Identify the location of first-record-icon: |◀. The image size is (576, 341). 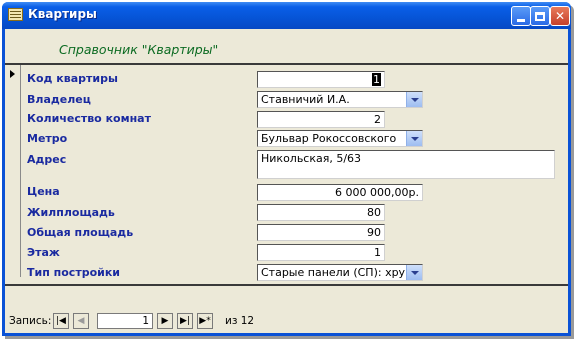
(61, 321).